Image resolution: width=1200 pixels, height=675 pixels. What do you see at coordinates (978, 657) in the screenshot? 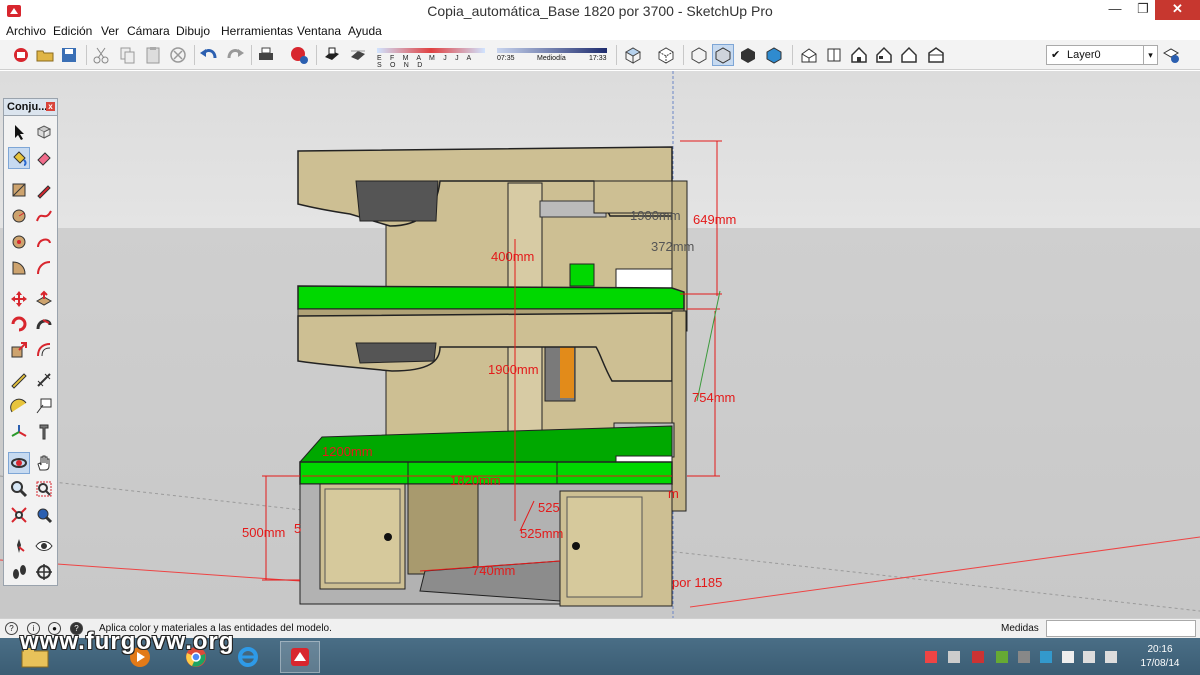
I see `tray-security-icon` at bounding box center [978, 657].